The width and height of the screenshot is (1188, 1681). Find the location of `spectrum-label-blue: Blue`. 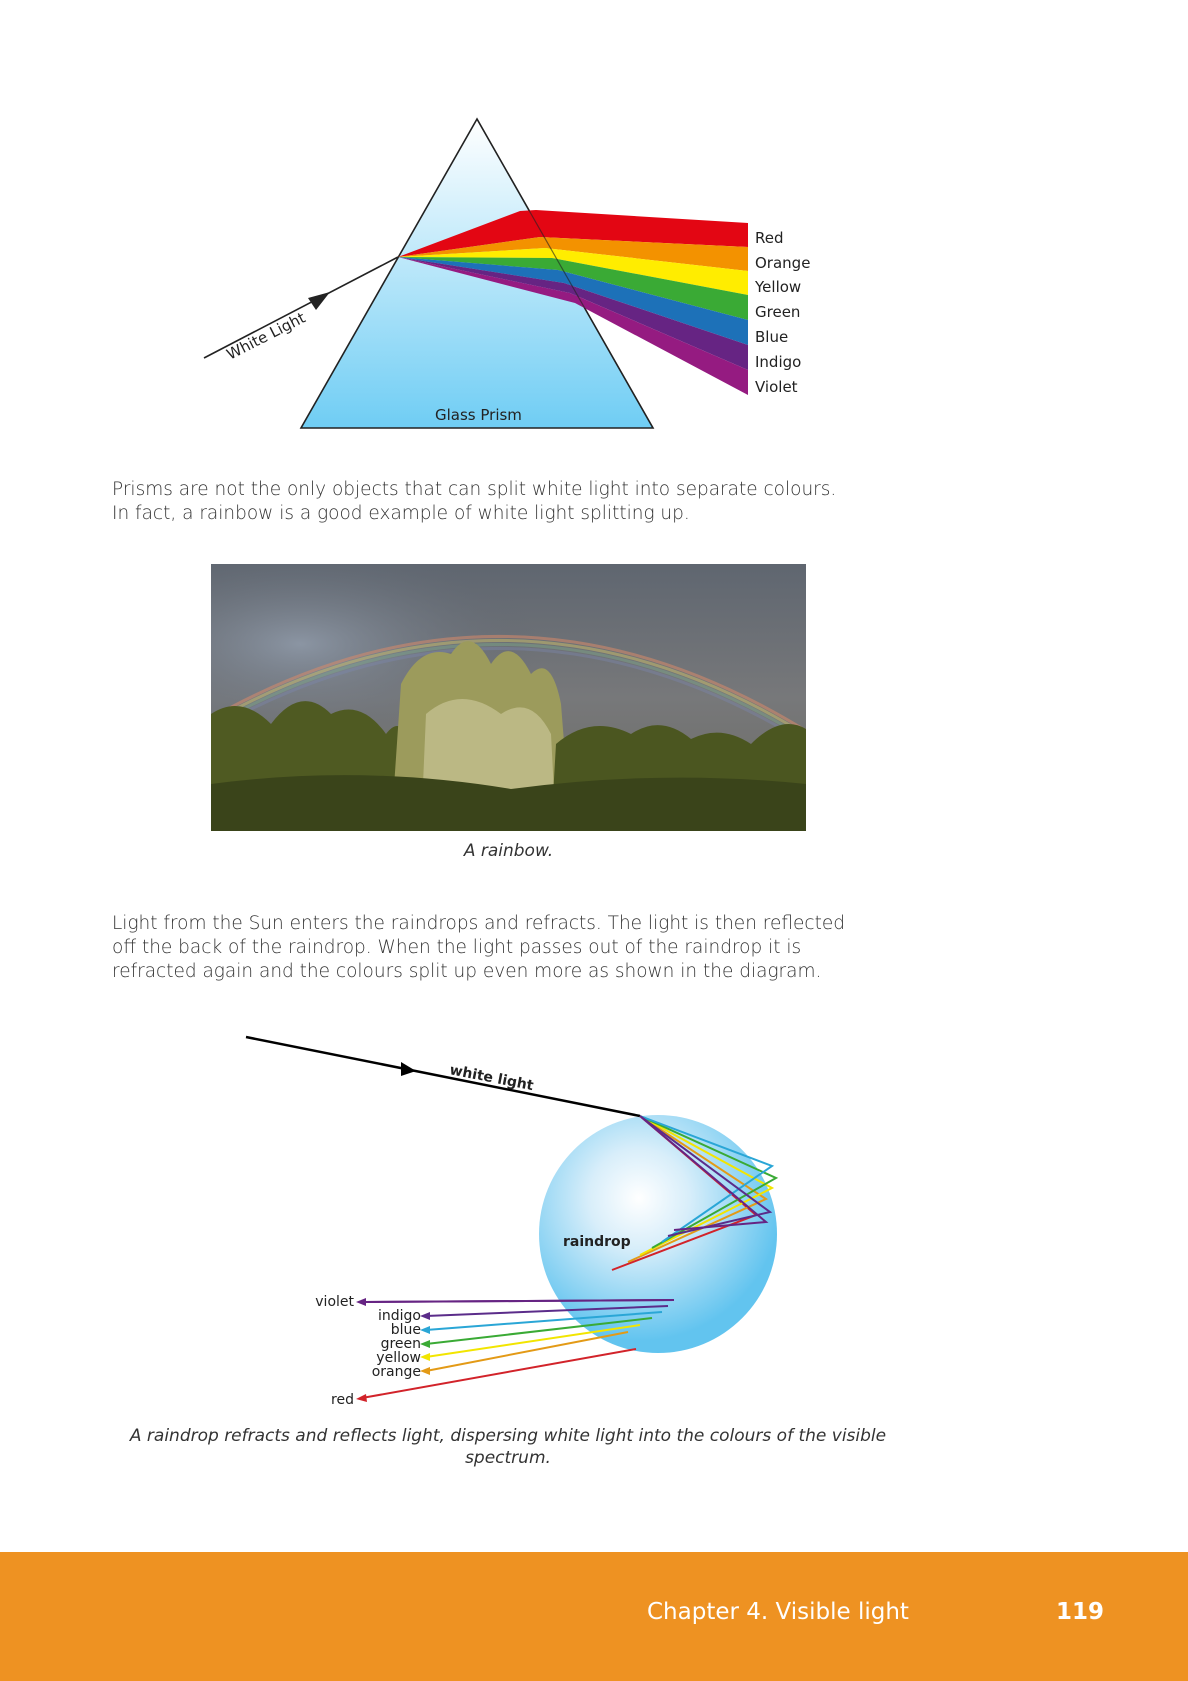

spectrum-label-blue: Blue is located at coordinates (771, 337).